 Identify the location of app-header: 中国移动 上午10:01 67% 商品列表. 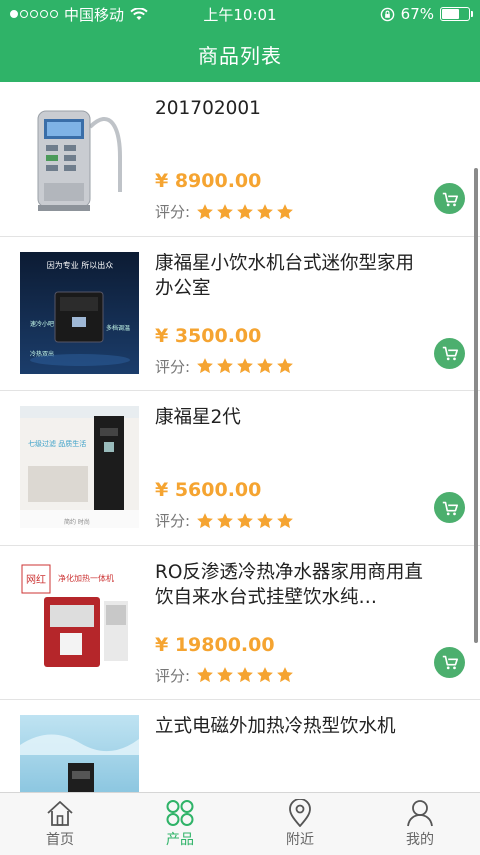
(240, 41).